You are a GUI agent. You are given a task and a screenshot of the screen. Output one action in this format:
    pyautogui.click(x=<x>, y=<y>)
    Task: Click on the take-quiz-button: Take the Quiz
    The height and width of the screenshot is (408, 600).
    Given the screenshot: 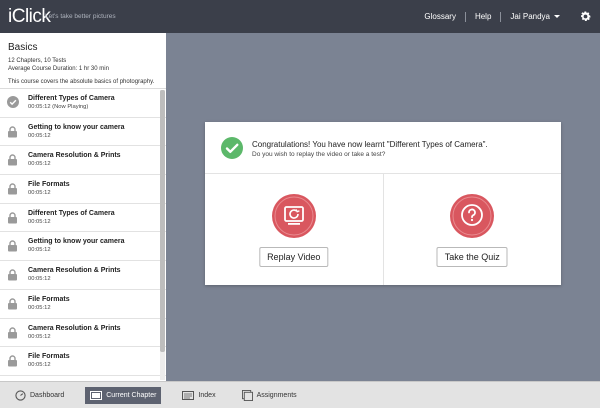 What is the action you would take?
    pyautogui.click(x=472, y=257)
    